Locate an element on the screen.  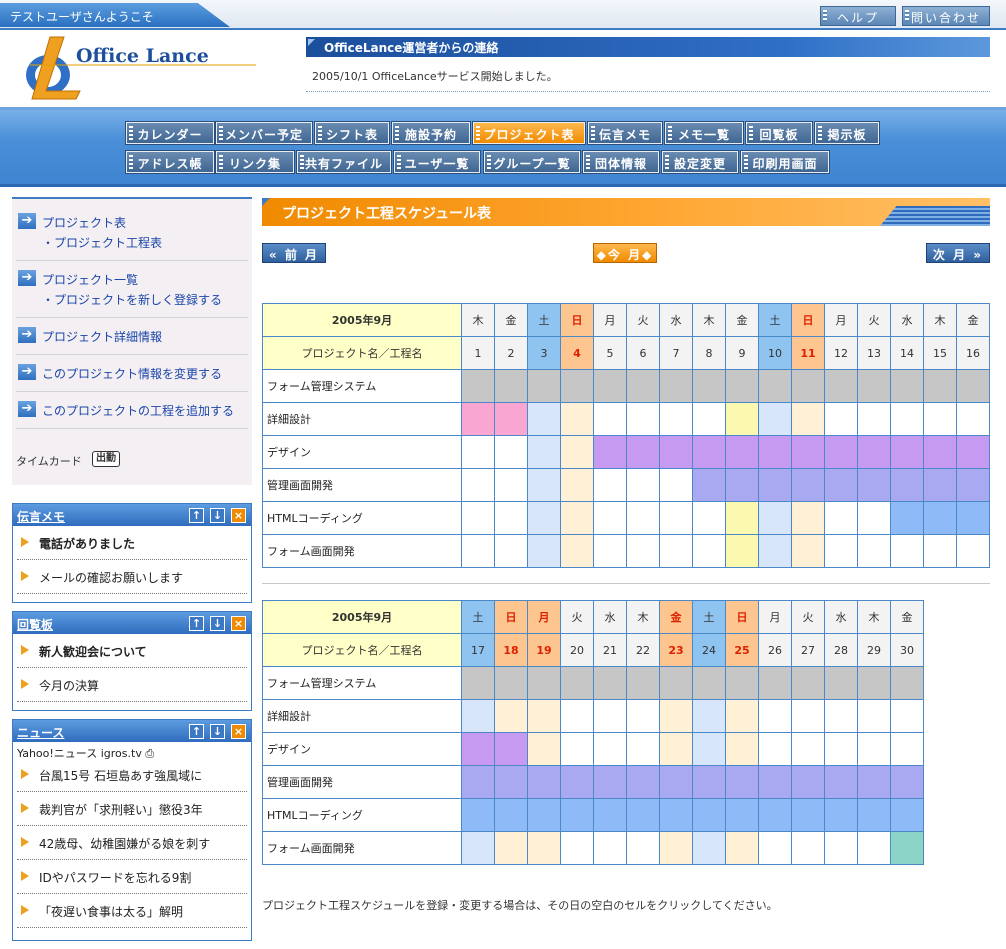
task-name: フォーム画面開発 is located at coordinates (362, 848).